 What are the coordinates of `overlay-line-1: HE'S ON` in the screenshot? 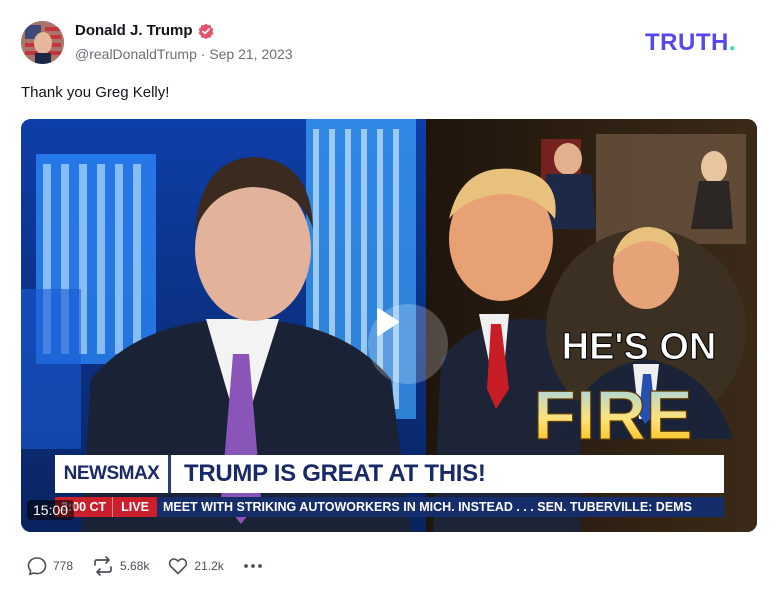 It's located at (639, 347).